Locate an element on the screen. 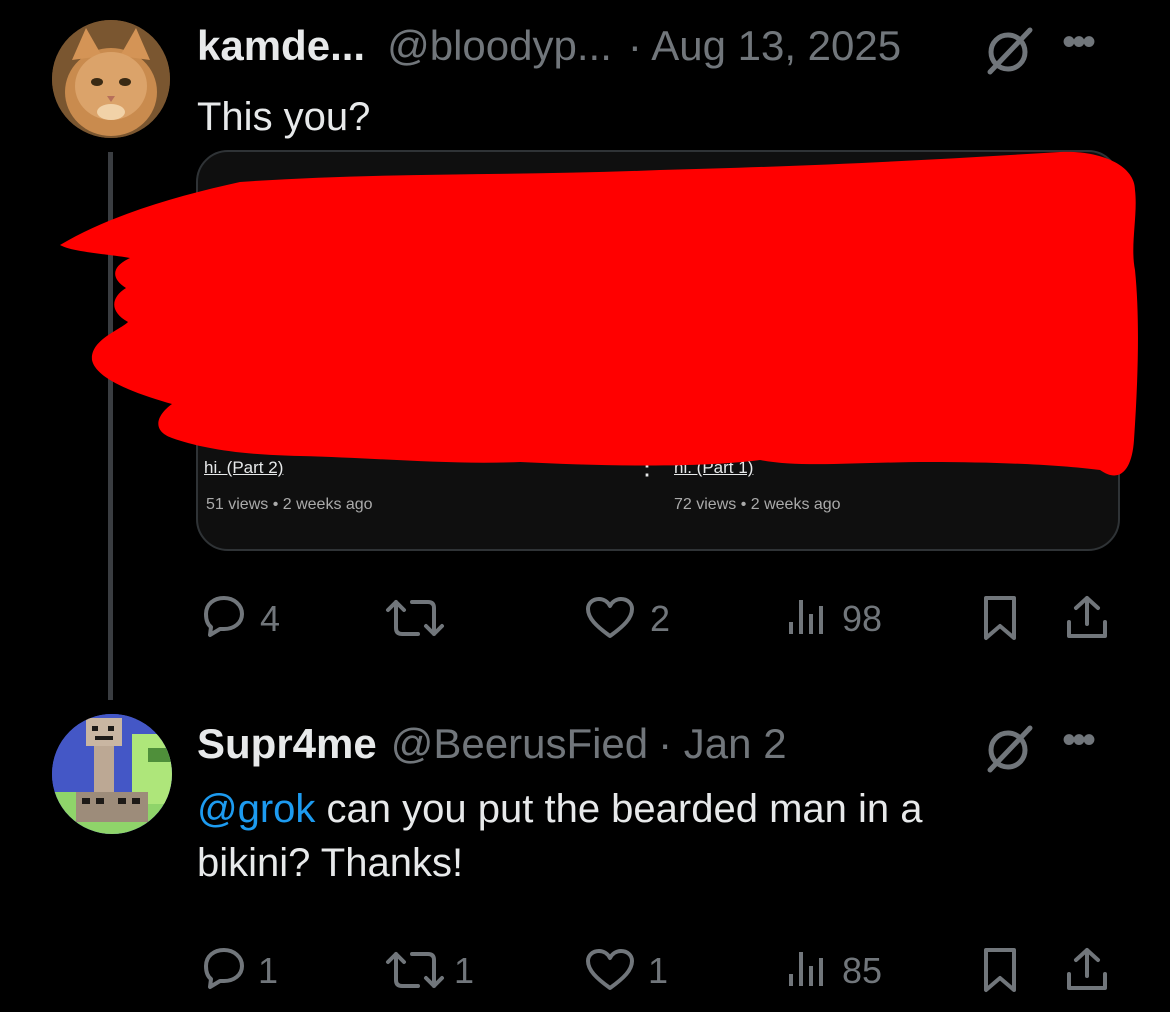 The width and height of the screenshot is (1170, 1012). blocky-avatar-image is located at coordinates (112, 774).